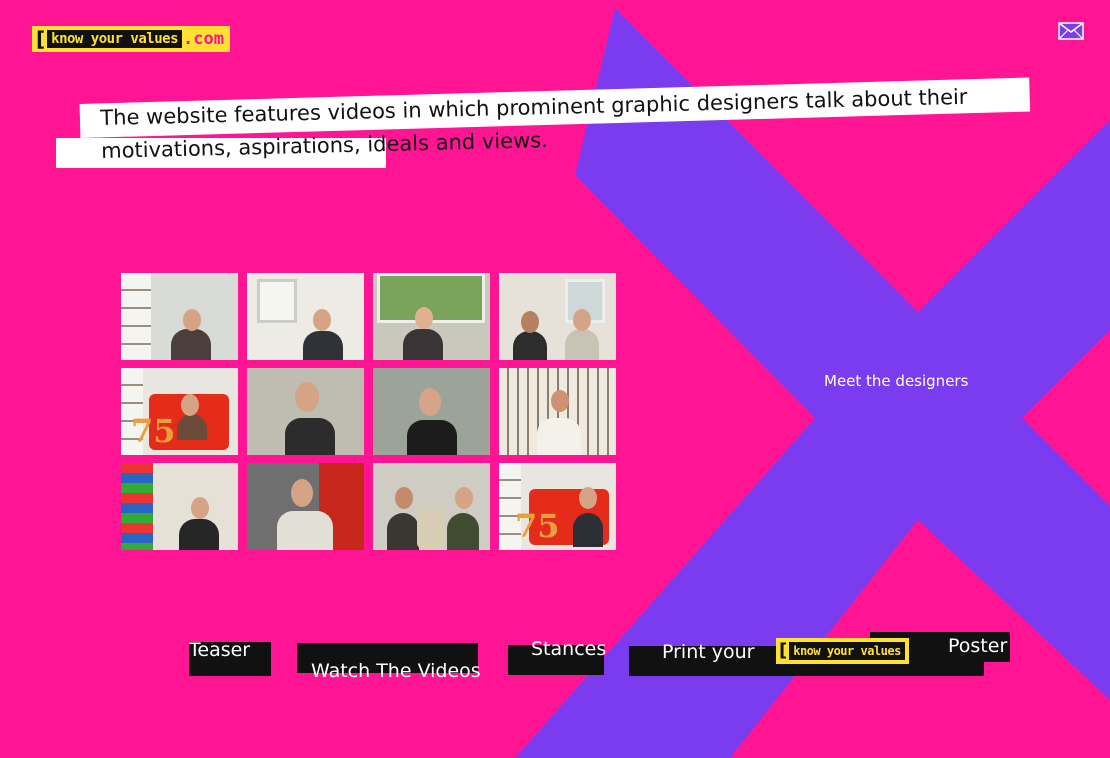  Describe the element at coordinates (708, 652) in the screenshot. I see `print-poster-prefix: Print your` at that location.